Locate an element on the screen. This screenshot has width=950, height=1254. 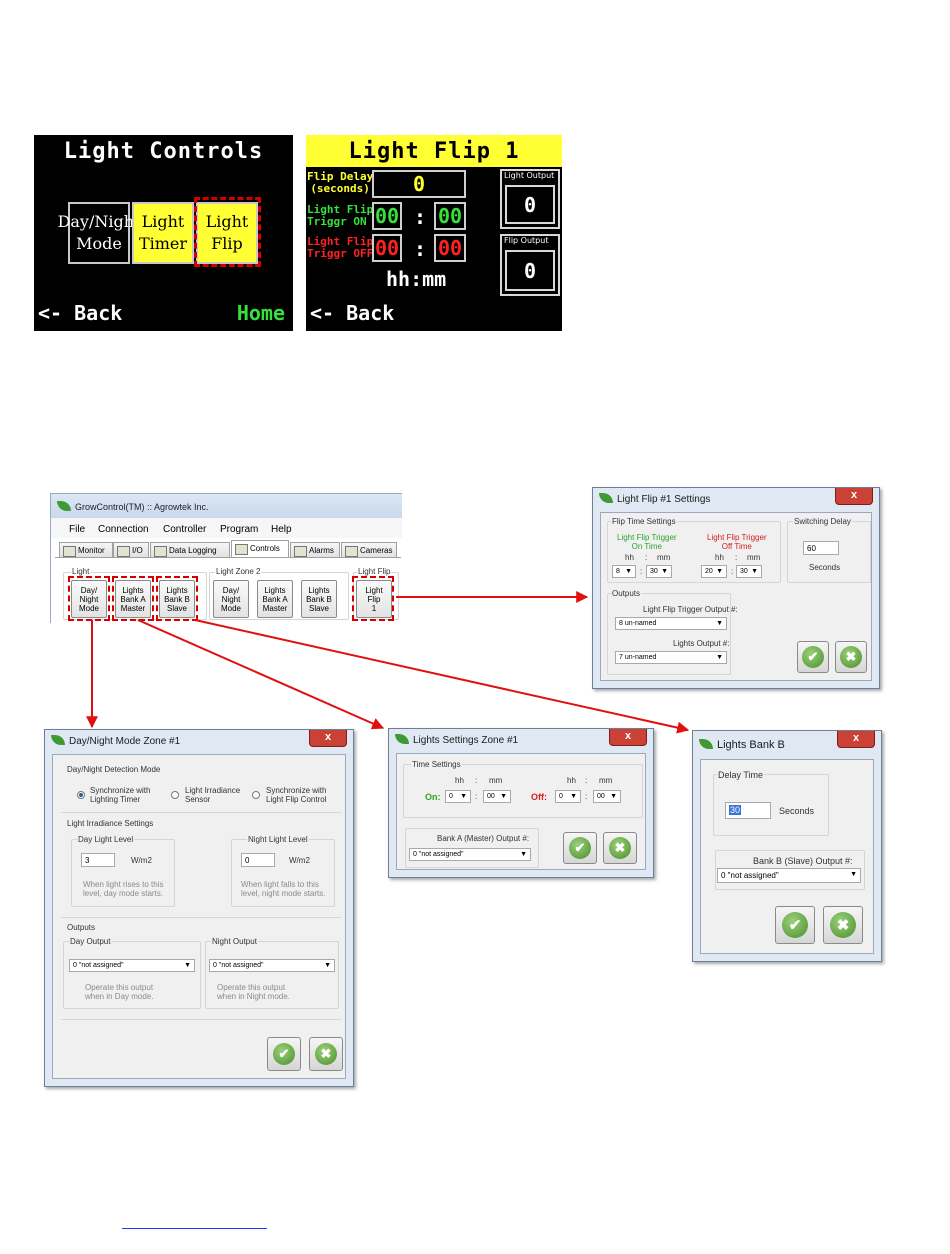
switching-delay-input: 60 is located at coordinates (821, 548).